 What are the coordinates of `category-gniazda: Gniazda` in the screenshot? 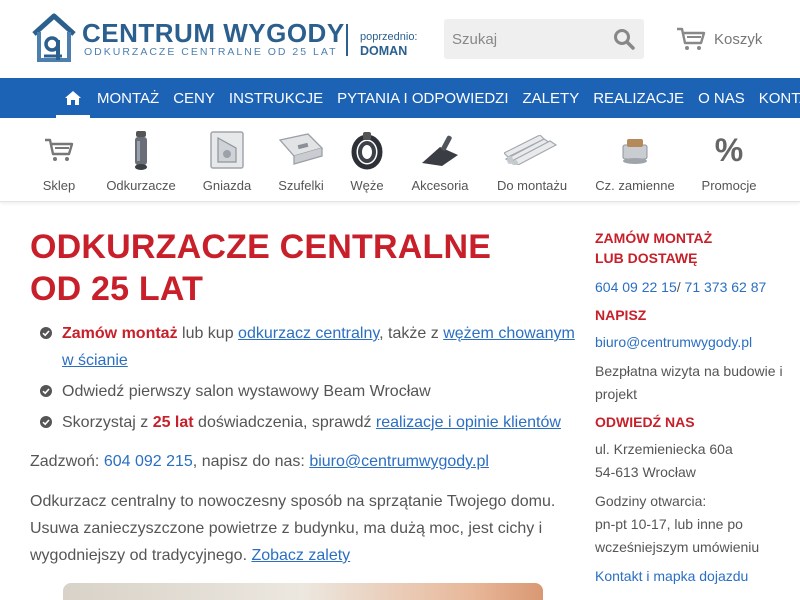 It's located at (227, 163).